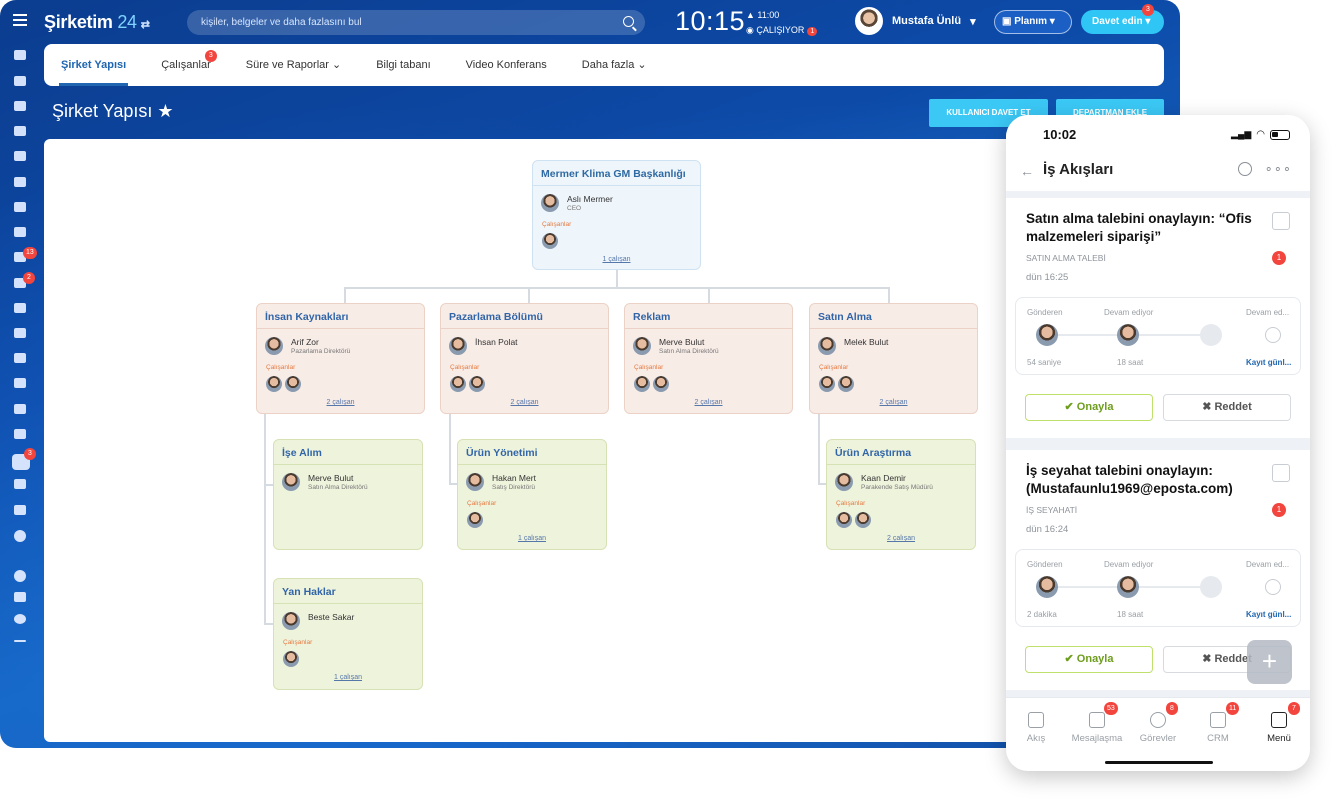 This screenshot has width=1340, height=800. What do you see at coordinates (20, 333) in the screenshot?
I see `sidebar-target-icon` at bounding box center [20, 333].